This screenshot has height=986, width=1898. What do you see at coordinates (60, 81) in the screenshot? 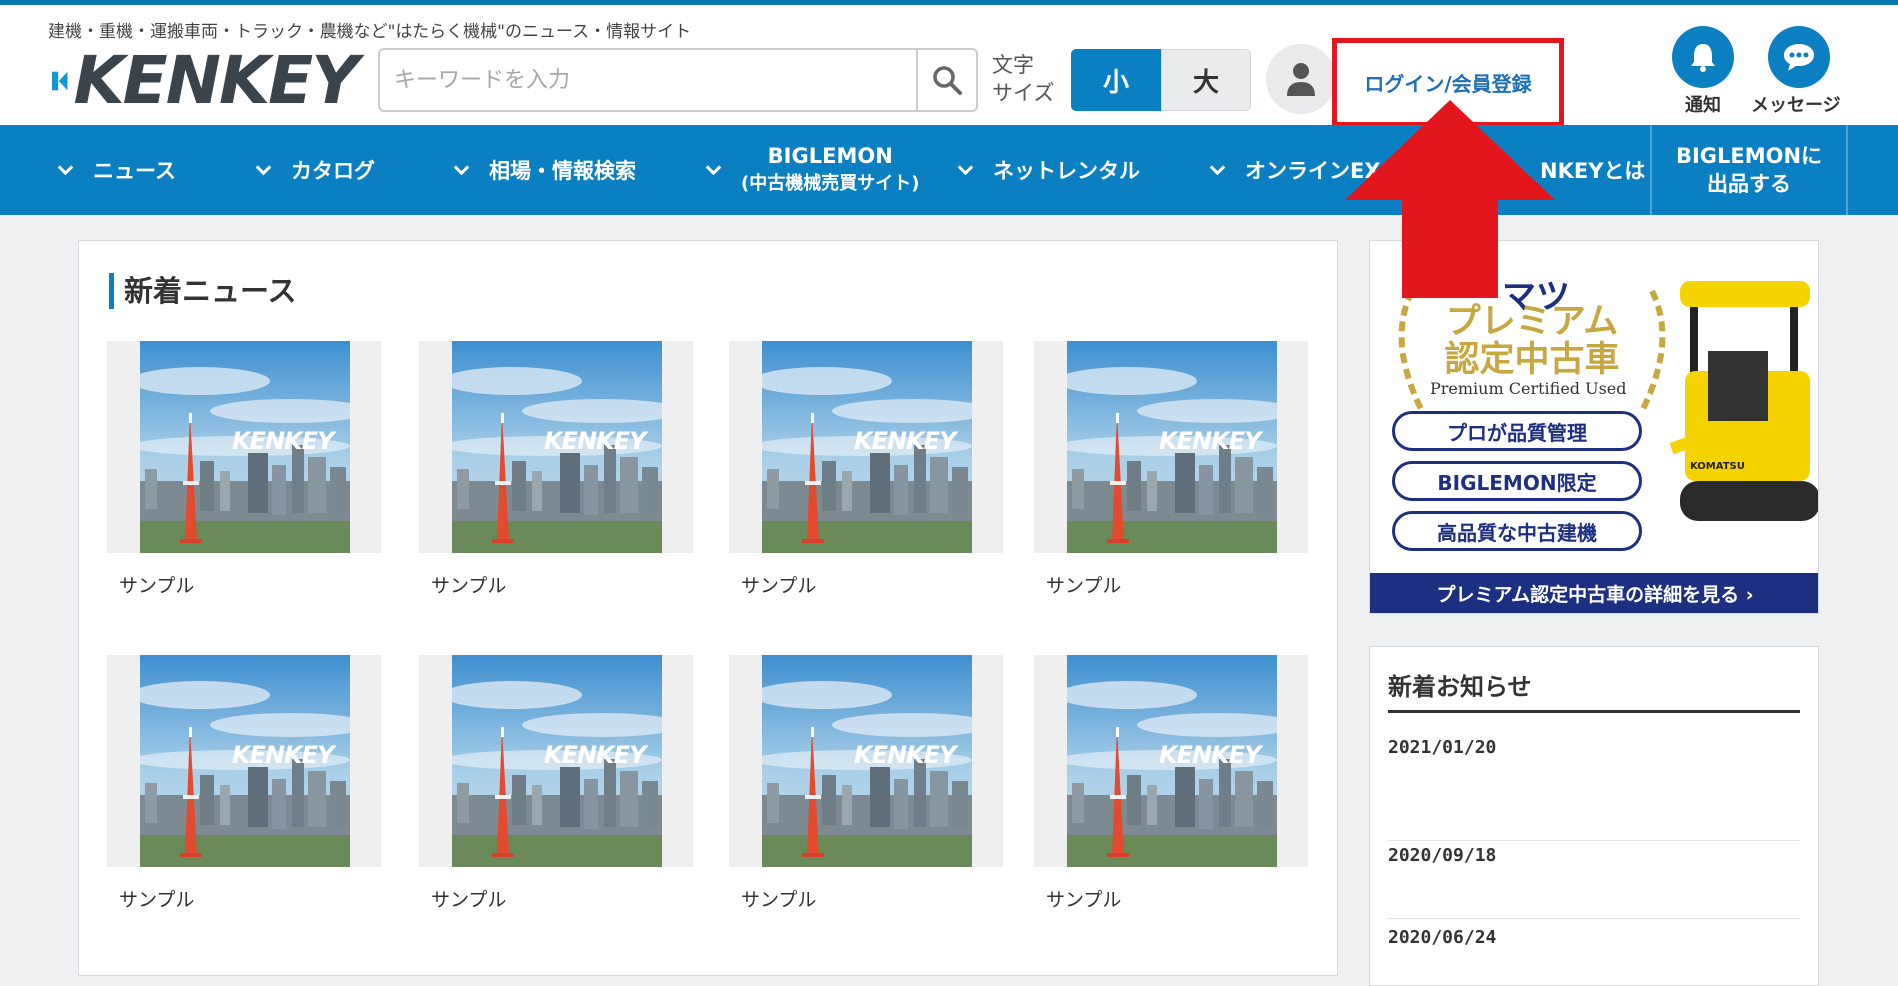
I see `logo-mark-icon` at bounding box center [60, 81].